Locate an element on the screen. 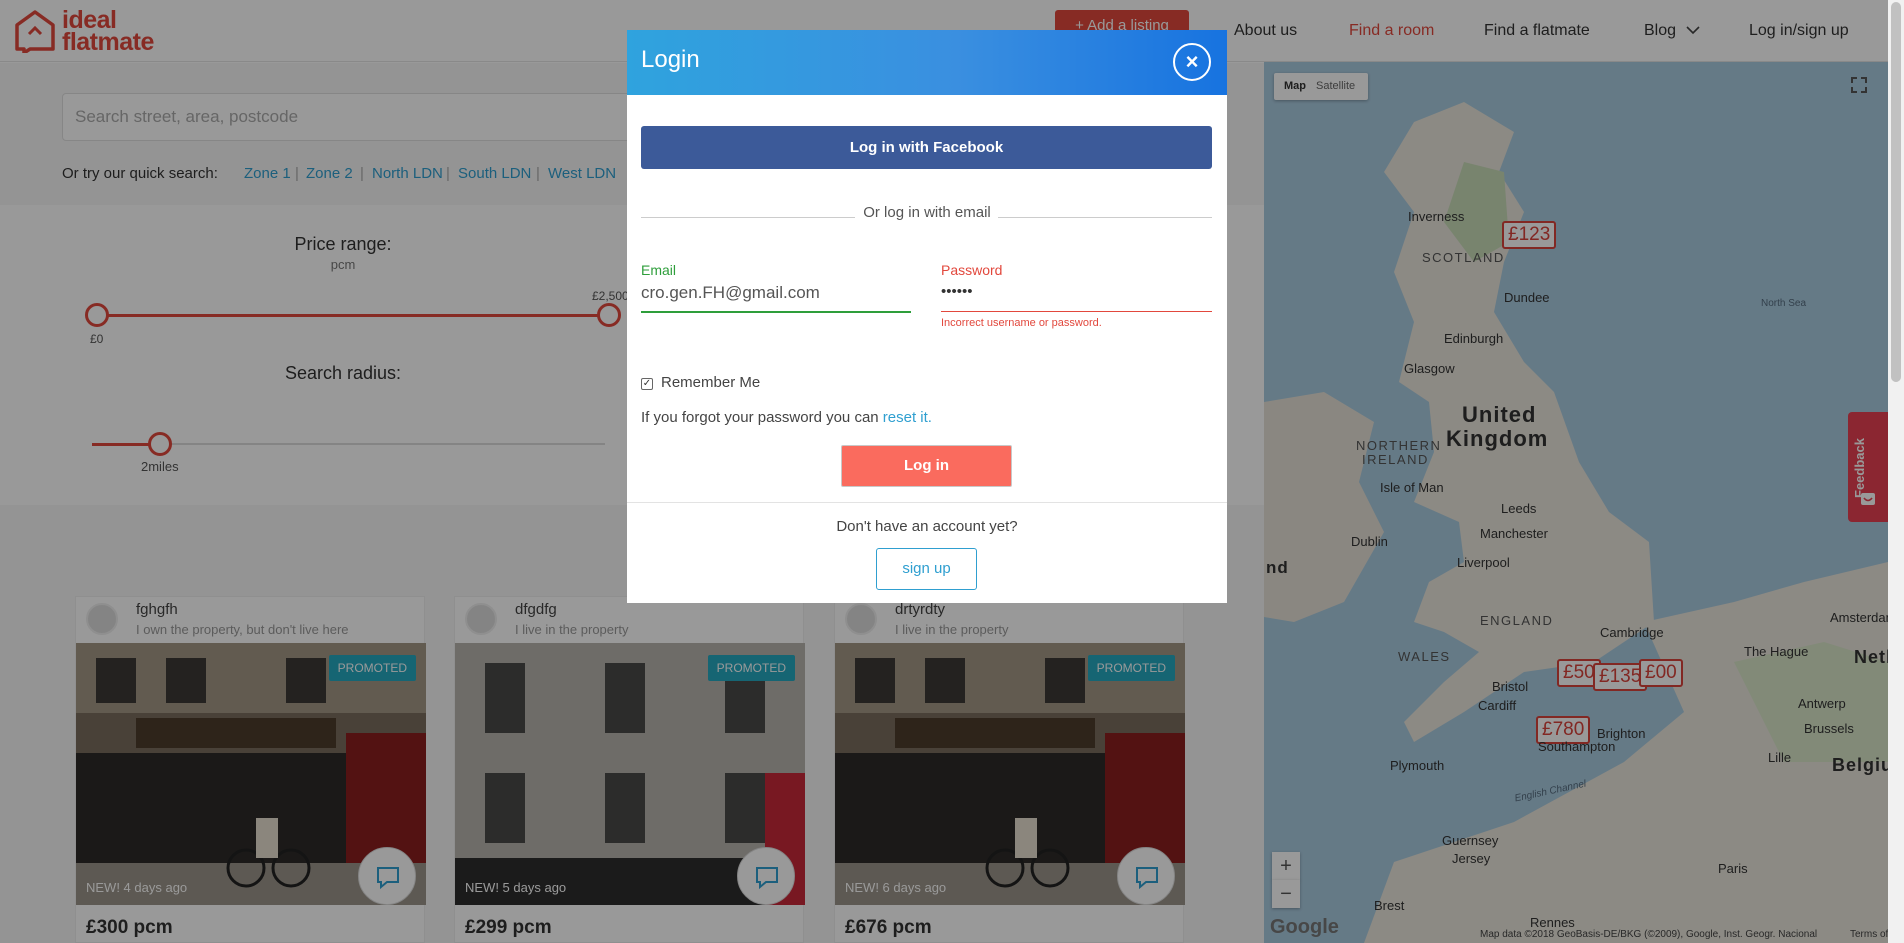 The width and height of the screenshot is (1904, 943). modal-header is located at coordinates (927, 62).